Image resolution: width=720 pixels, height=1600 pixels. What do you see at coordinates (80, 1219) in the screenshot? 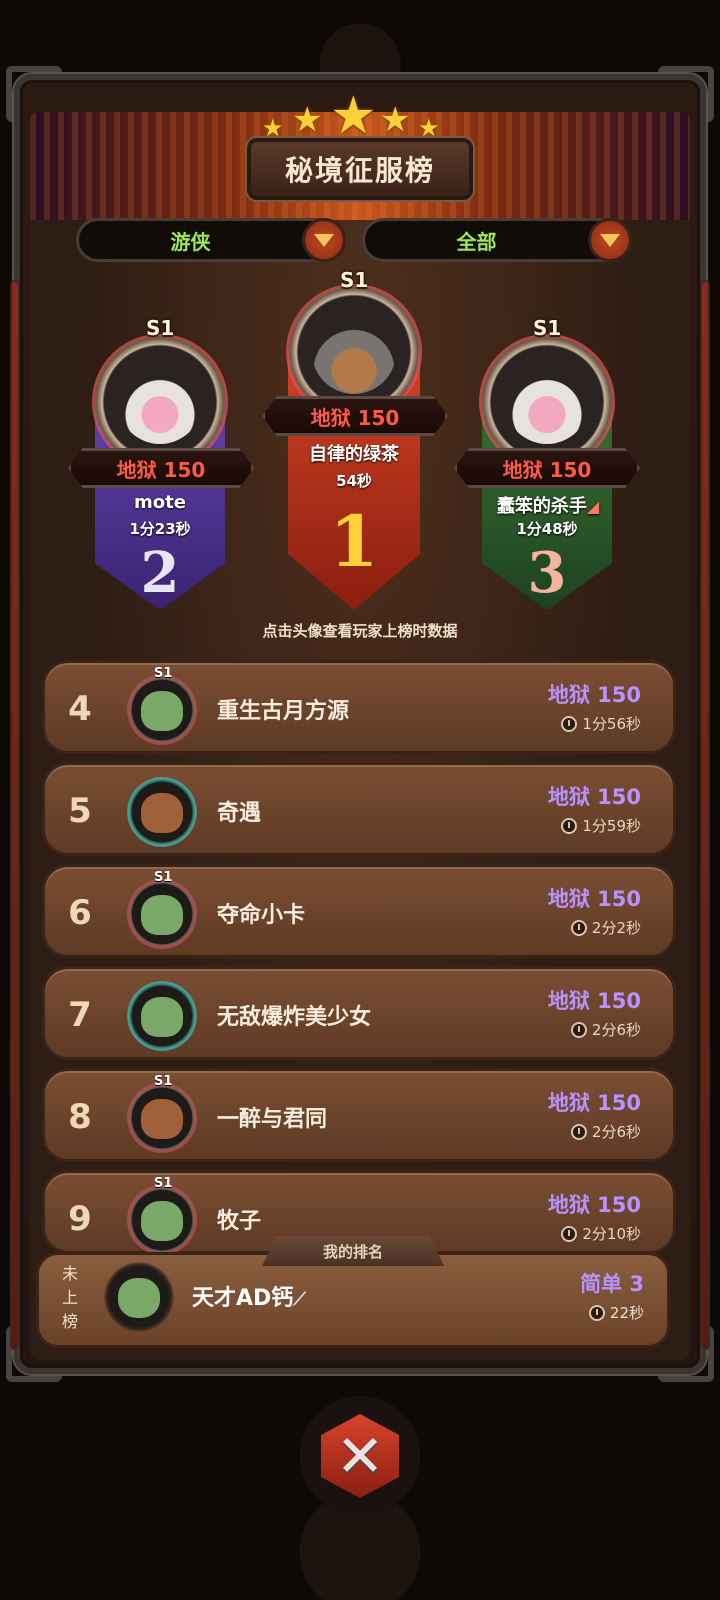
I see `row-rank: 9` at bounding box center [80, 1219].